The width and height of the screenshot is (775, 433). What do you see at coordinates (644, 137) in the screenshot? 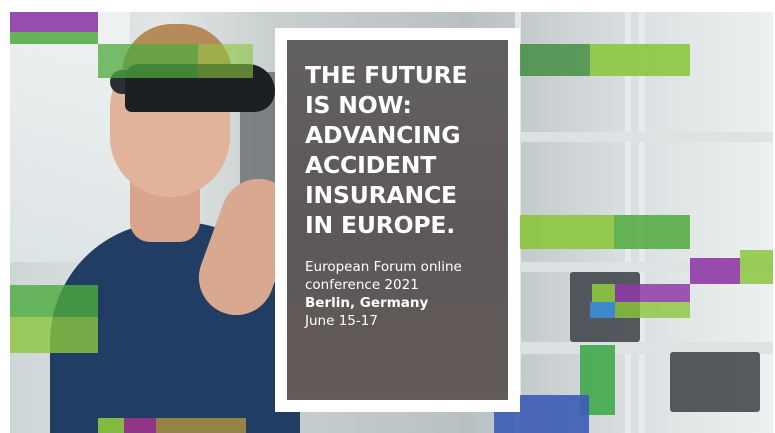
I see `rack-shelf` at bounding box center [644, 137].